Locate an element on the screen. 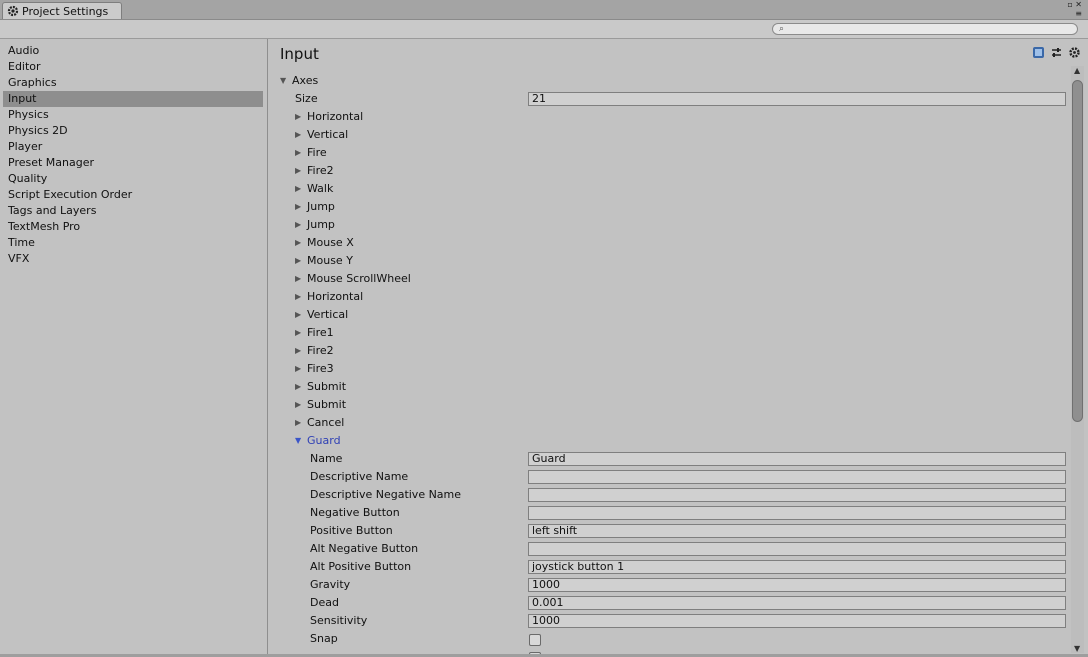 This screenshot has width=1088, height=657. help-book-icon is located at coordinates (1038, 52).